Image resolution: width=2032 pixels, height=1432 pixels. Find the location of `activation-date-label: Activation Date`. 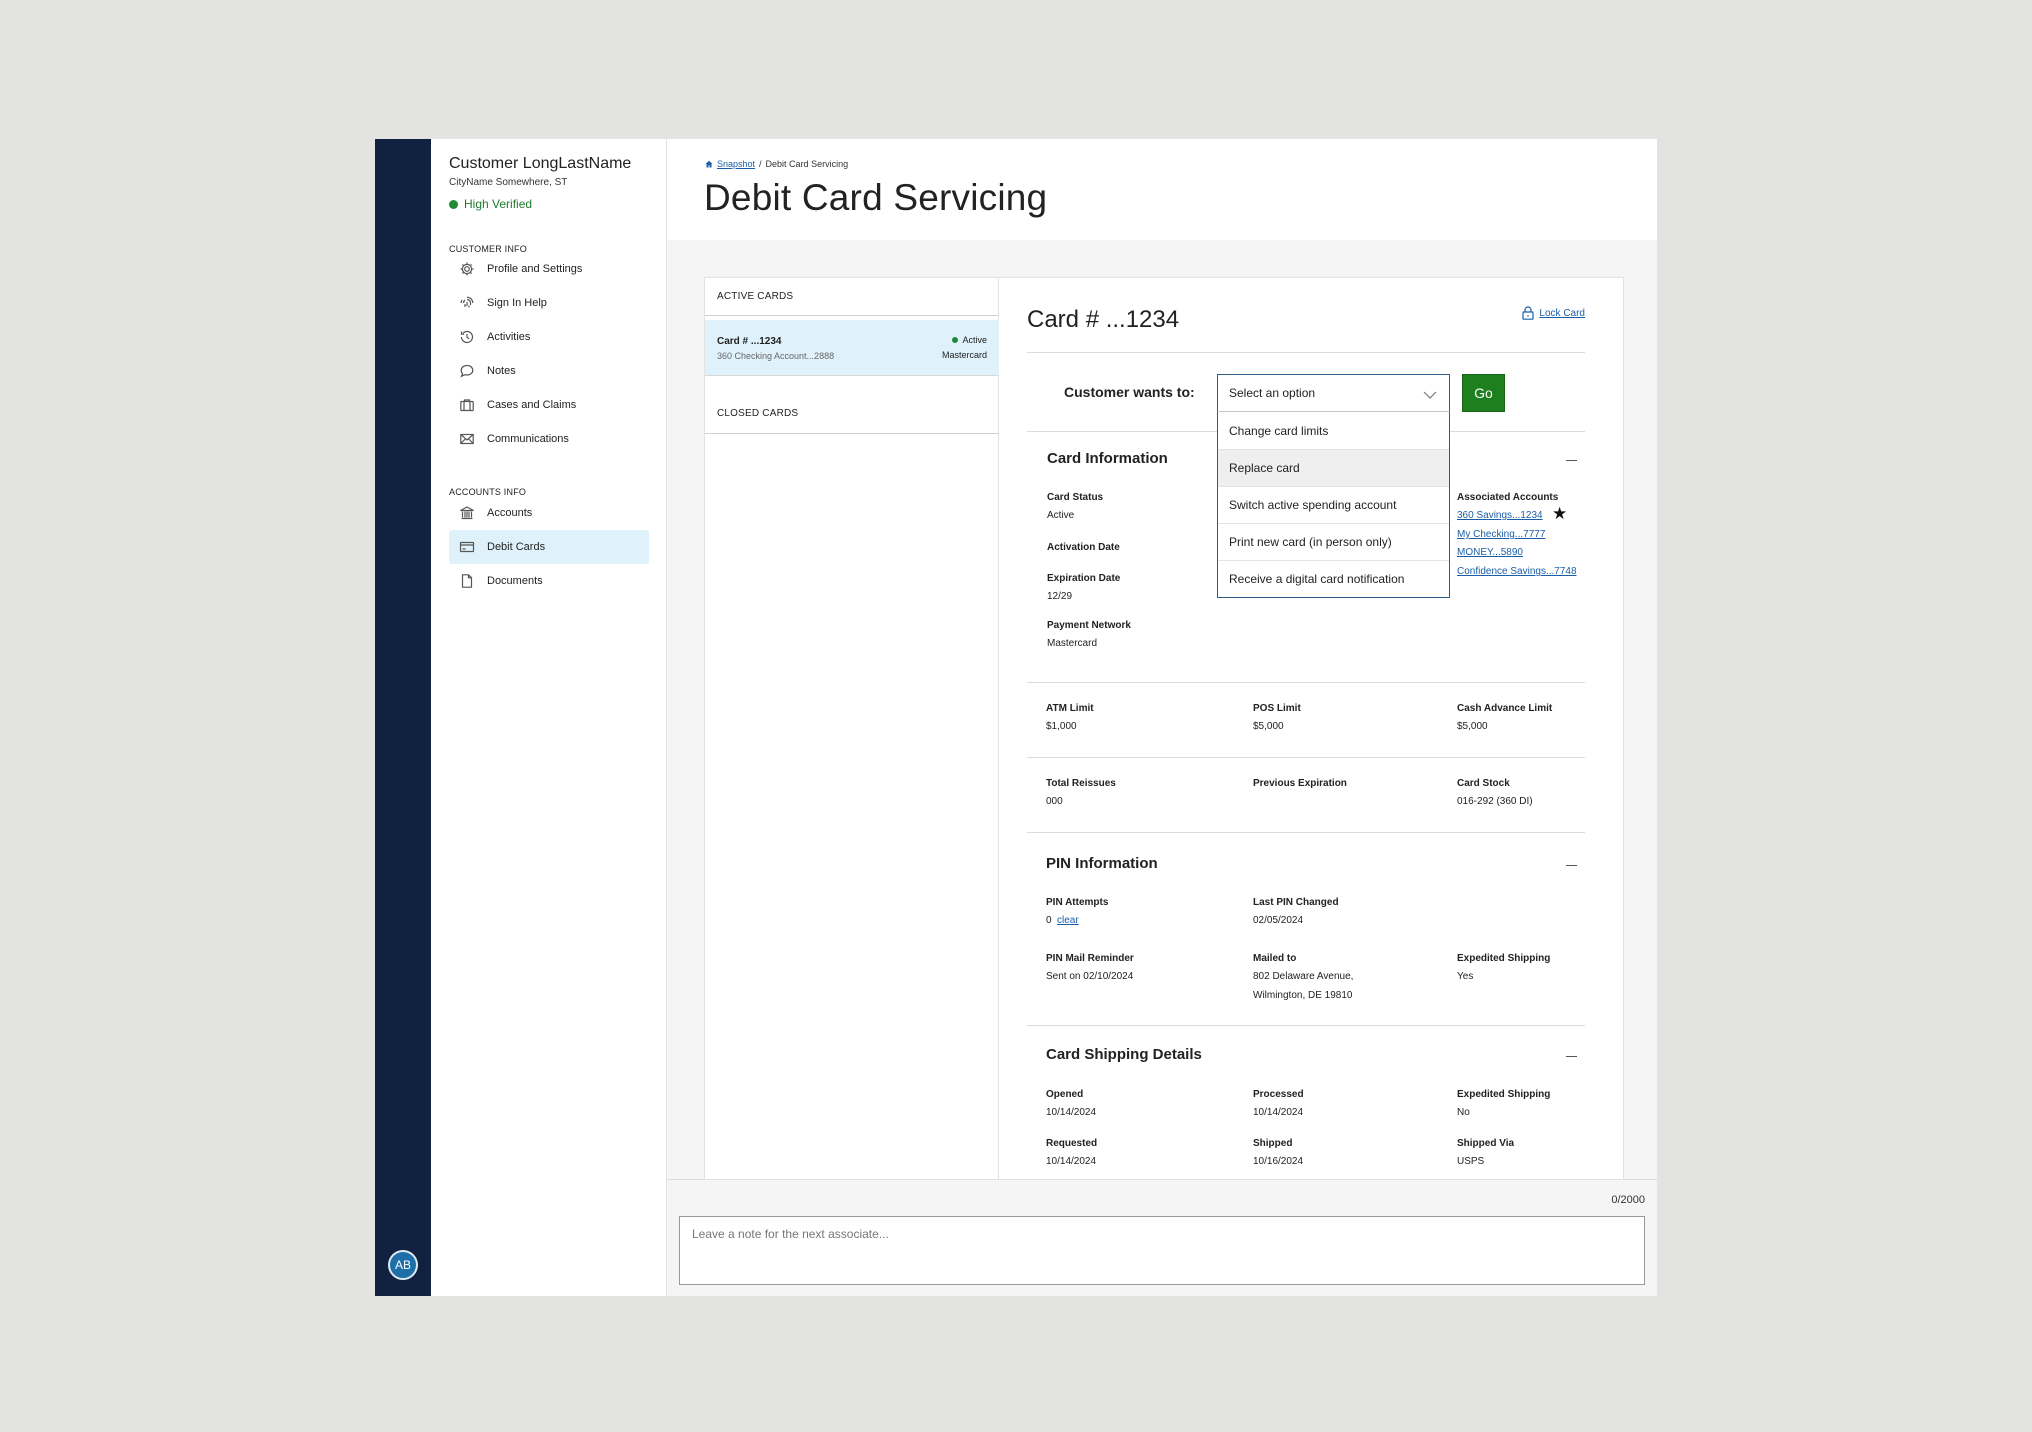

activation-date-label: Activation Date is located at coordinates (1083, 547).